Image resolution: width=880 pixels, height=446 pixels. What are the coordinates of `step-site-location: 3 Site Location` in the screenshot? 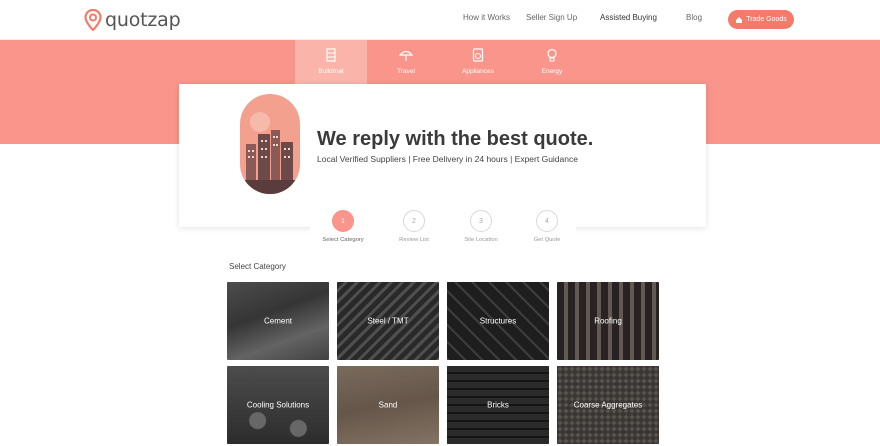 It's located at (481, 226).